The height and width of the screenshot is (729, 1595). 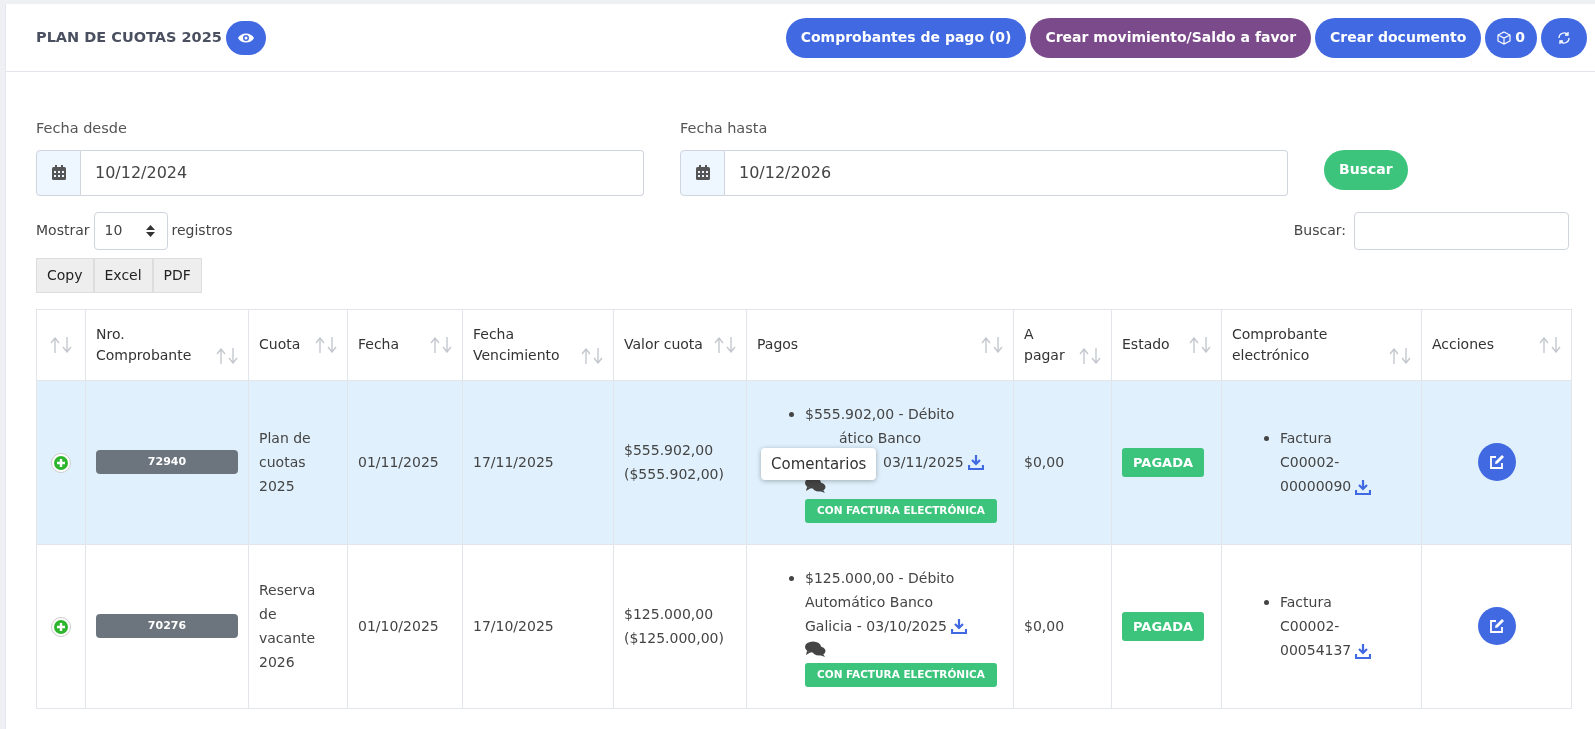 I want to click on length-label: registros, so click(x=202, y=231).